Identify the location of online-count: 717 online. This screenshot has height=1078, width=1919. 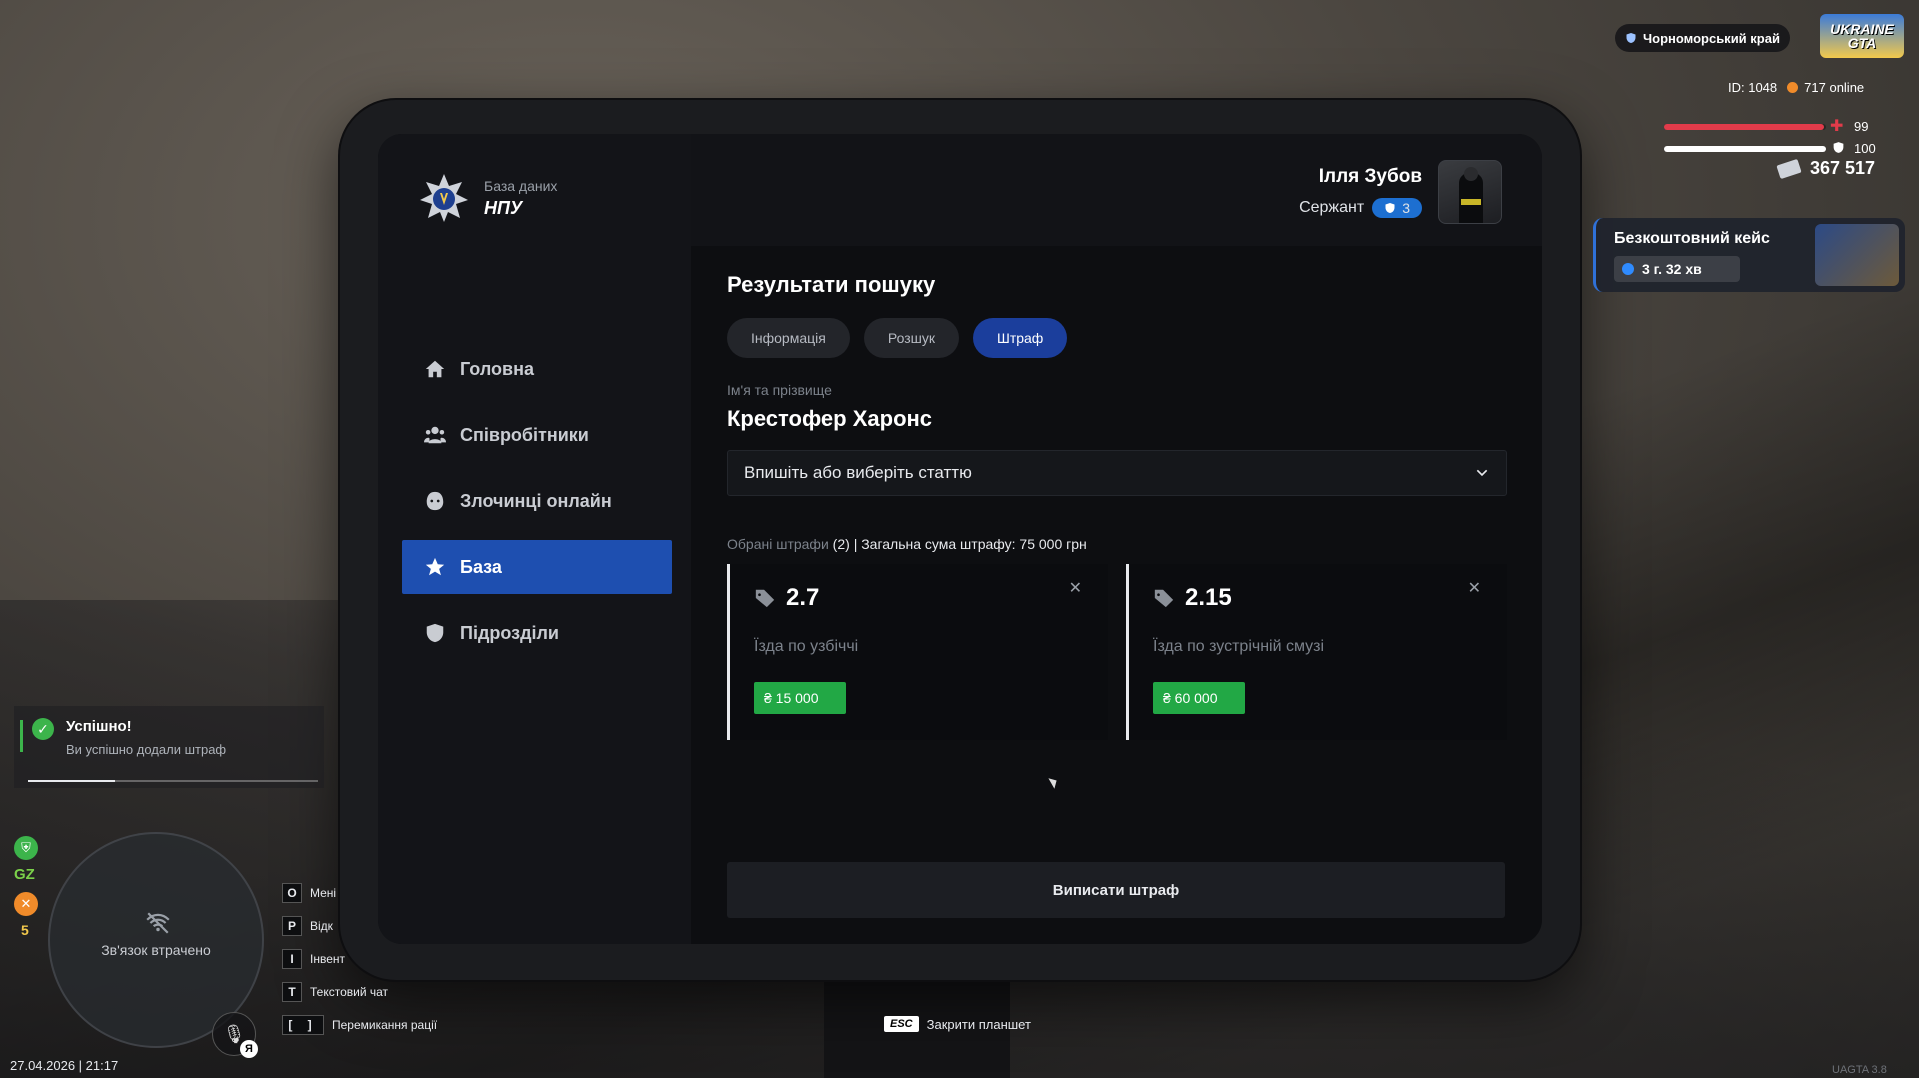
(1834, 87).